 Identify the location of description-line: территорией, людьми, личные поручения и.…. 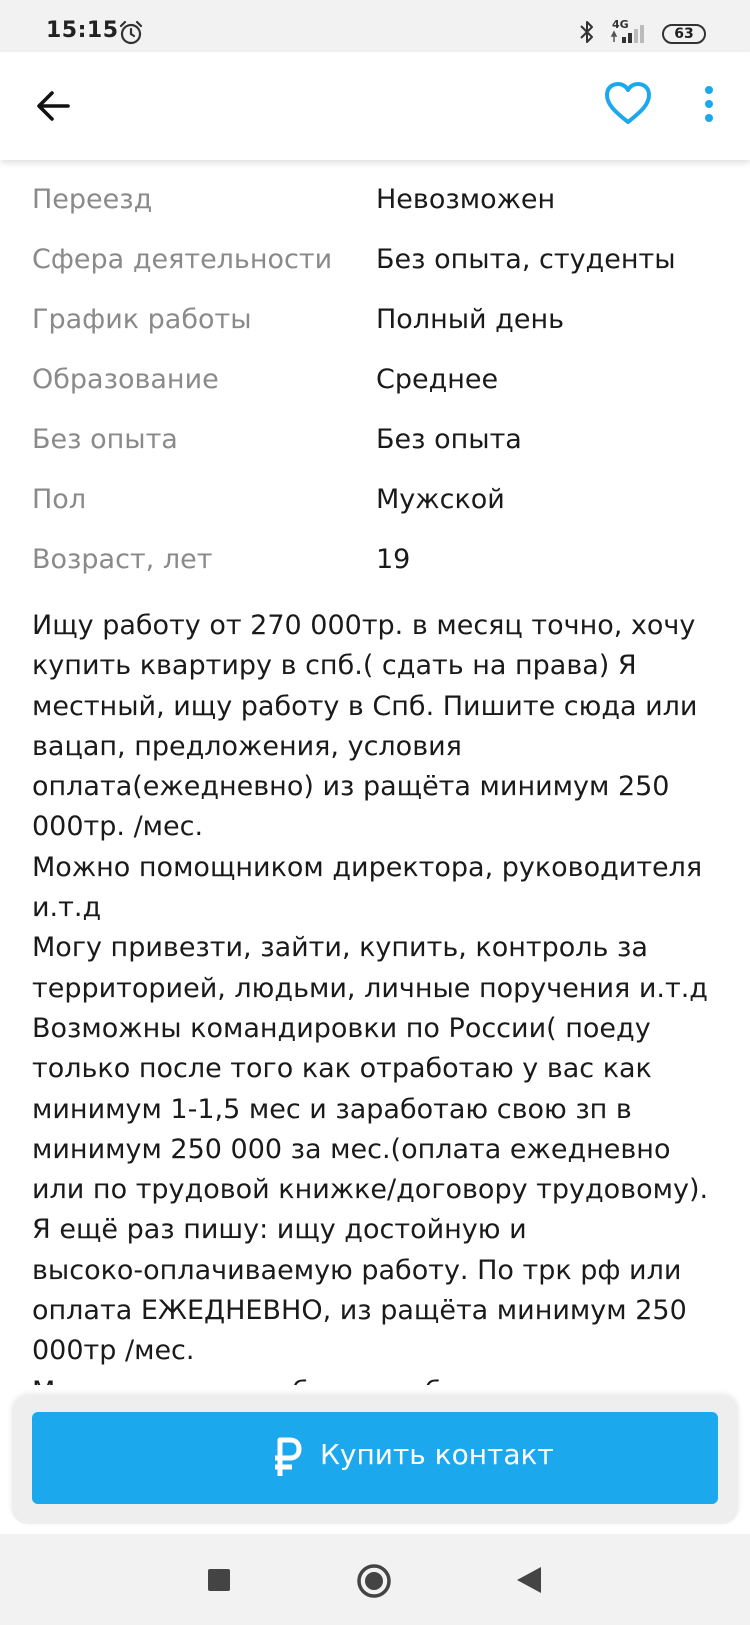
(370, 988).